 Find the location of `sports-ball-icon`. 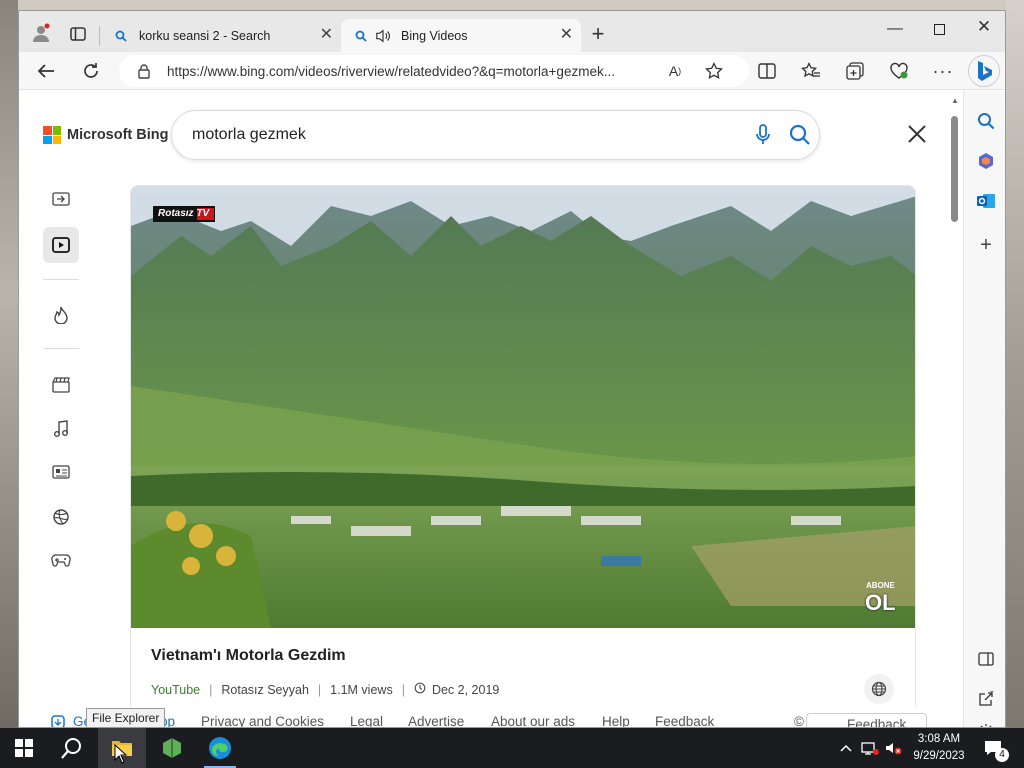

sports-ball-icon is located at coordinates (61, 517).